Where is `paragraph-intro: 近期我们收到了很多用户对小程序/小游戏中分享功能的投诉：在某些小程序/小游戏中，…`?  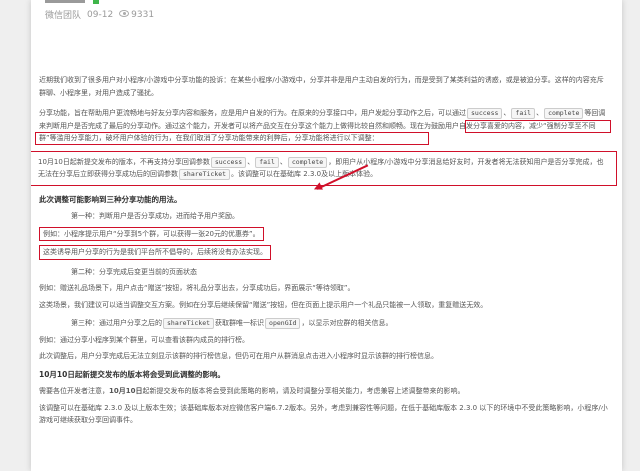 paragraph-intro: 近期我们收到了很多用户对小程序/小游戏中分享功能的投诉：在某些小程序/小游戏中，… is located at coordinates (321, 86).